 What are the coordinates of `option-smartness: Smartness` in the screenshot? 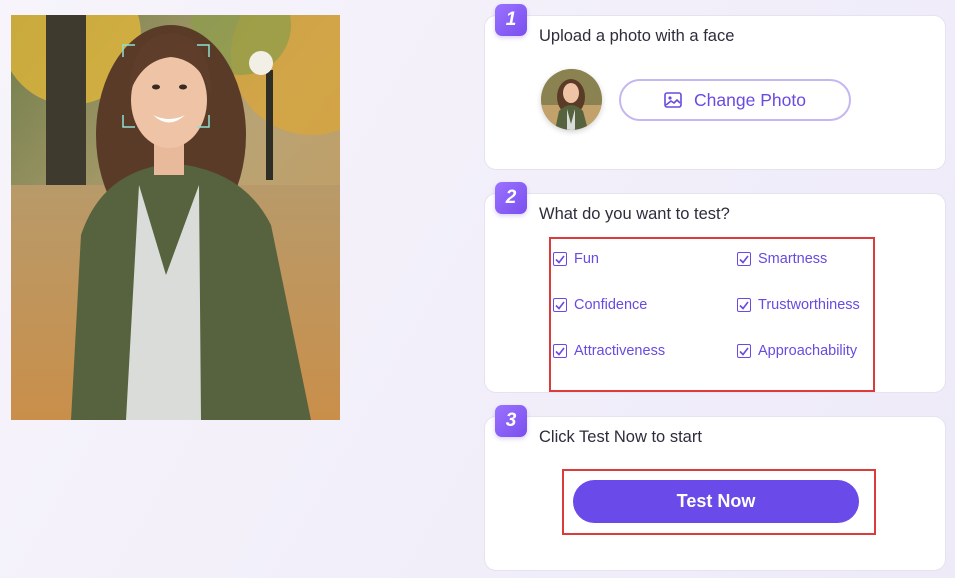 It's located at (782, 259).